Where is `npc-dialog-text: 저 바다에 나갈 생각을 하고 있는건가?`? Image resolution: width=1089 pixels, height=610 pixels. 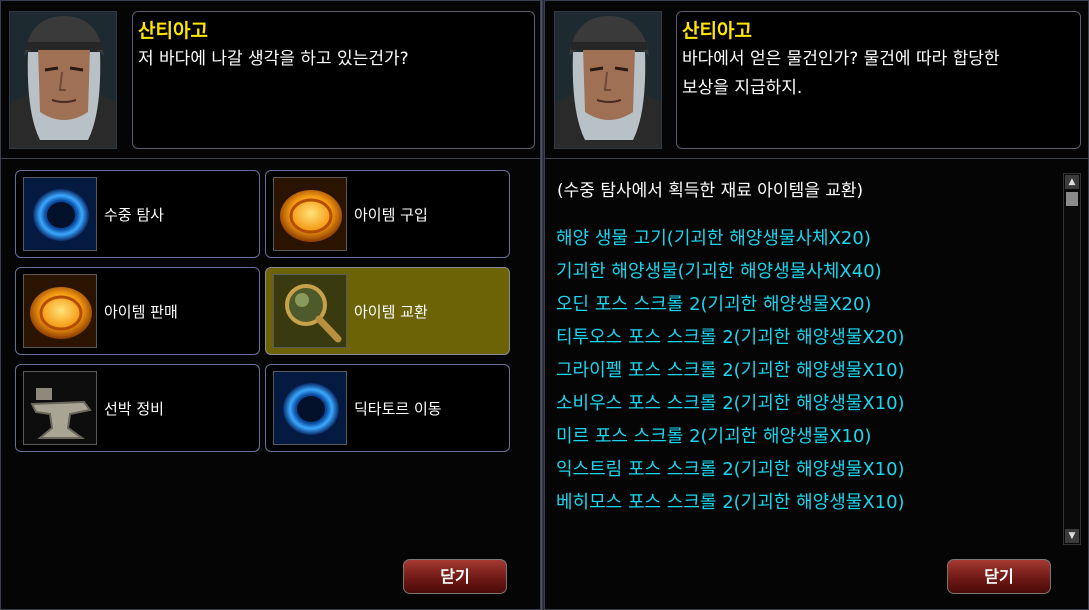 npc-dialog-text: 저 바다에 나갈 생각을 하고 있는건가? is located at coordinates (273, 59).